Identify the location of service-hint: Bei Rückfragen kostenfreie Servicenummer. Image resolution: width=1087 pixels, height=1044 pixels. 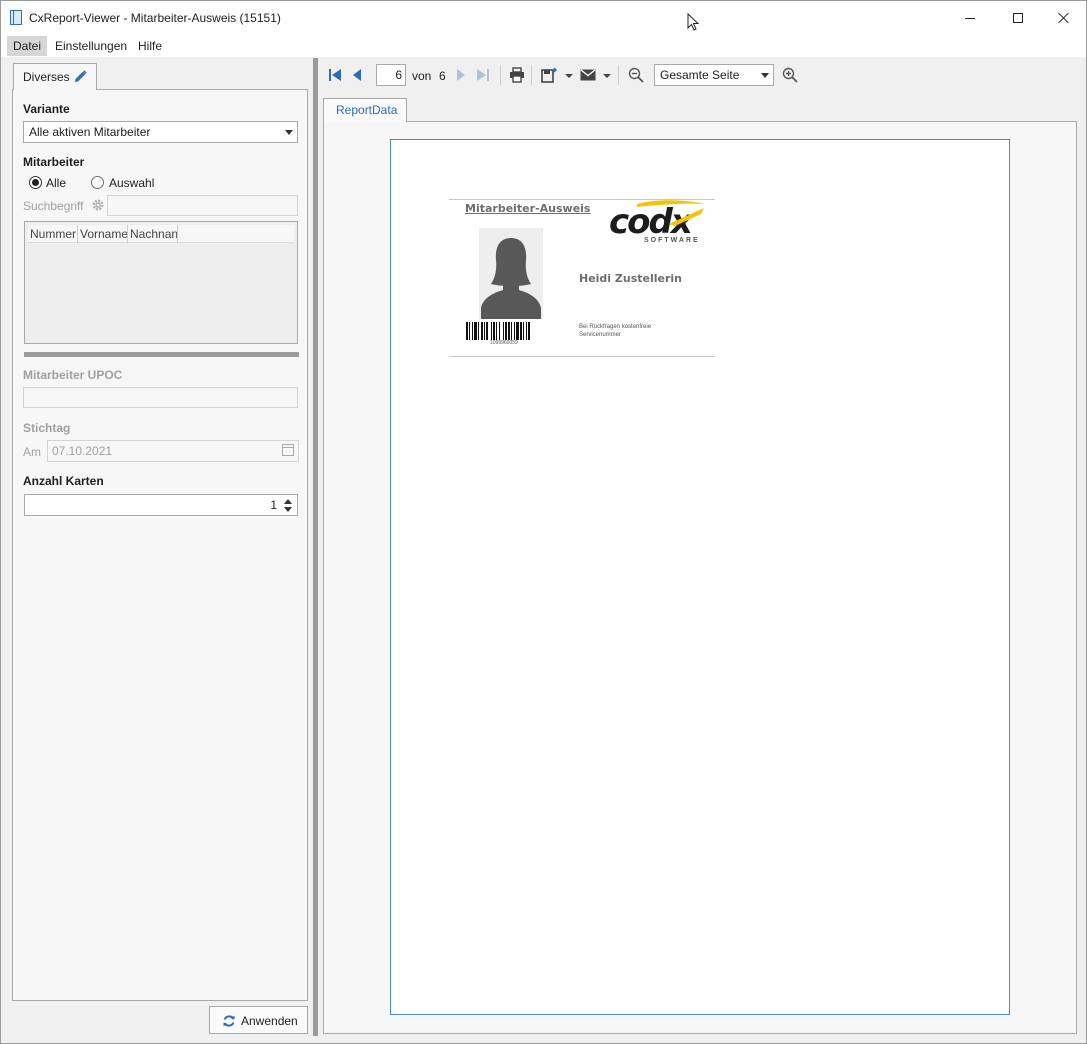
(615, 331).